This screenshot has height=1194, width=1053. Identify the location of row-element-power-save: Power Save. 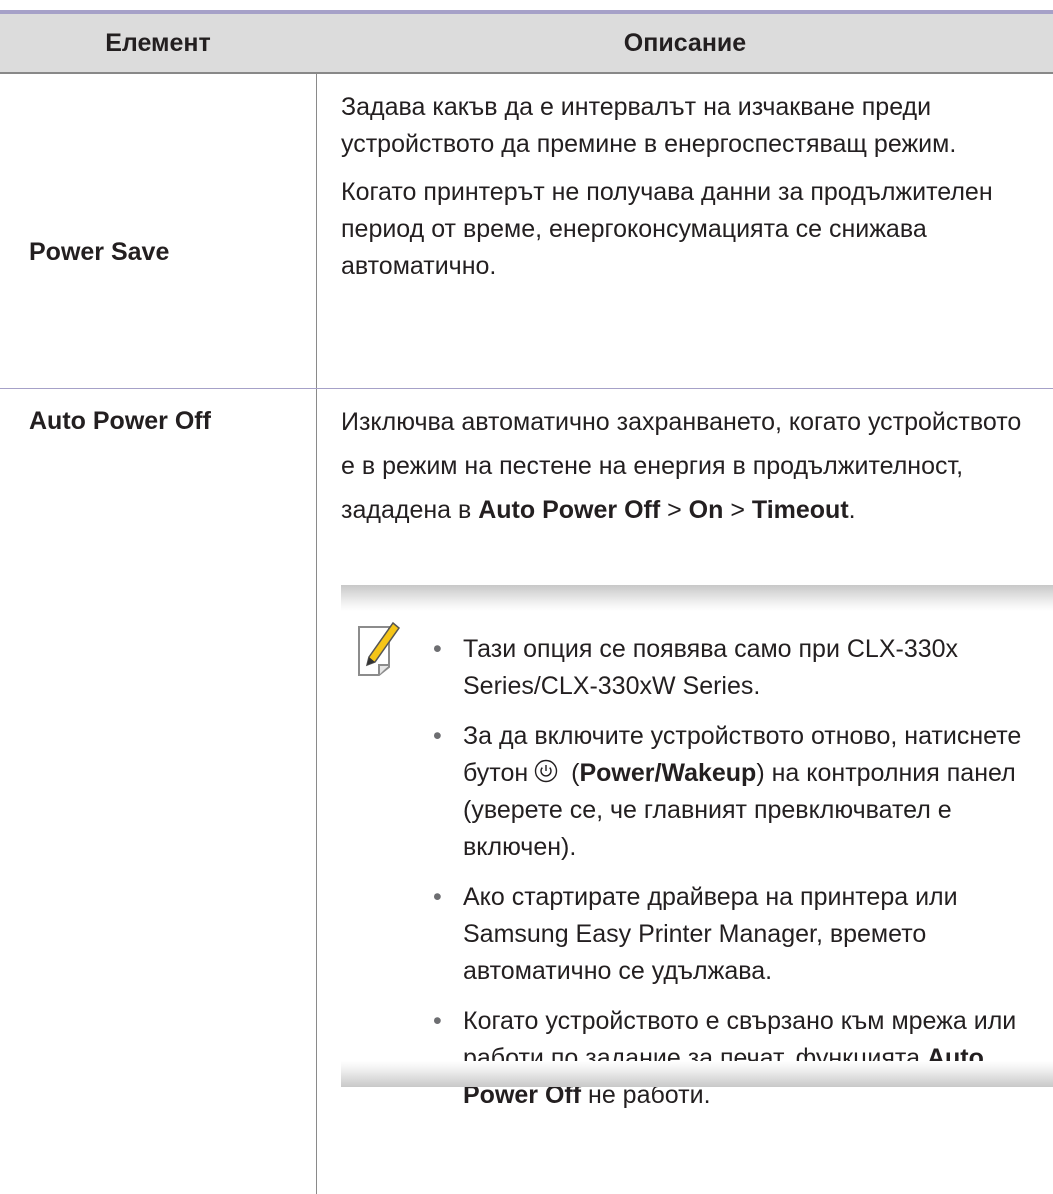
(99, 252).